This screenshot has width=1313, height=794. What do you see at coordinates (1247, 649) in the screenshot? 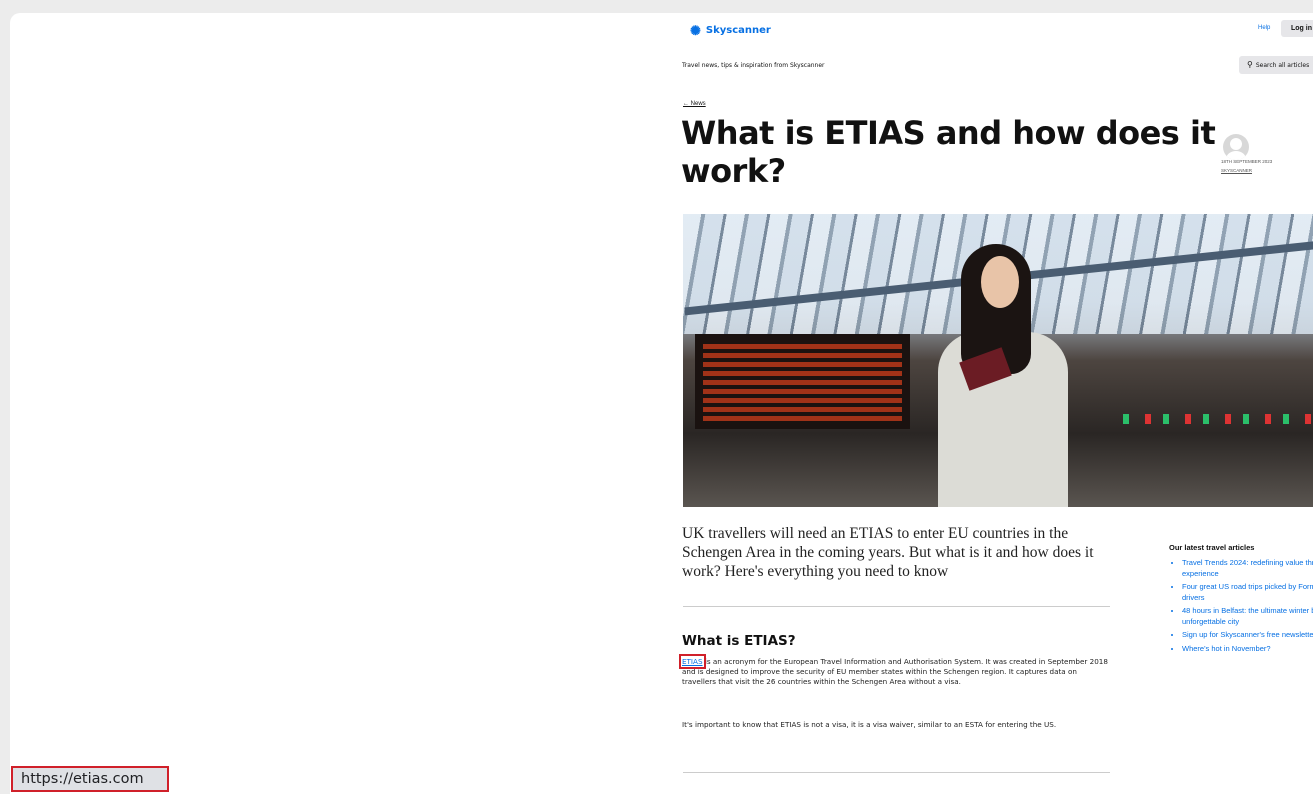
I see `sidebar-item-november: Where's hot in November?` at bounding box center [1247, 649].